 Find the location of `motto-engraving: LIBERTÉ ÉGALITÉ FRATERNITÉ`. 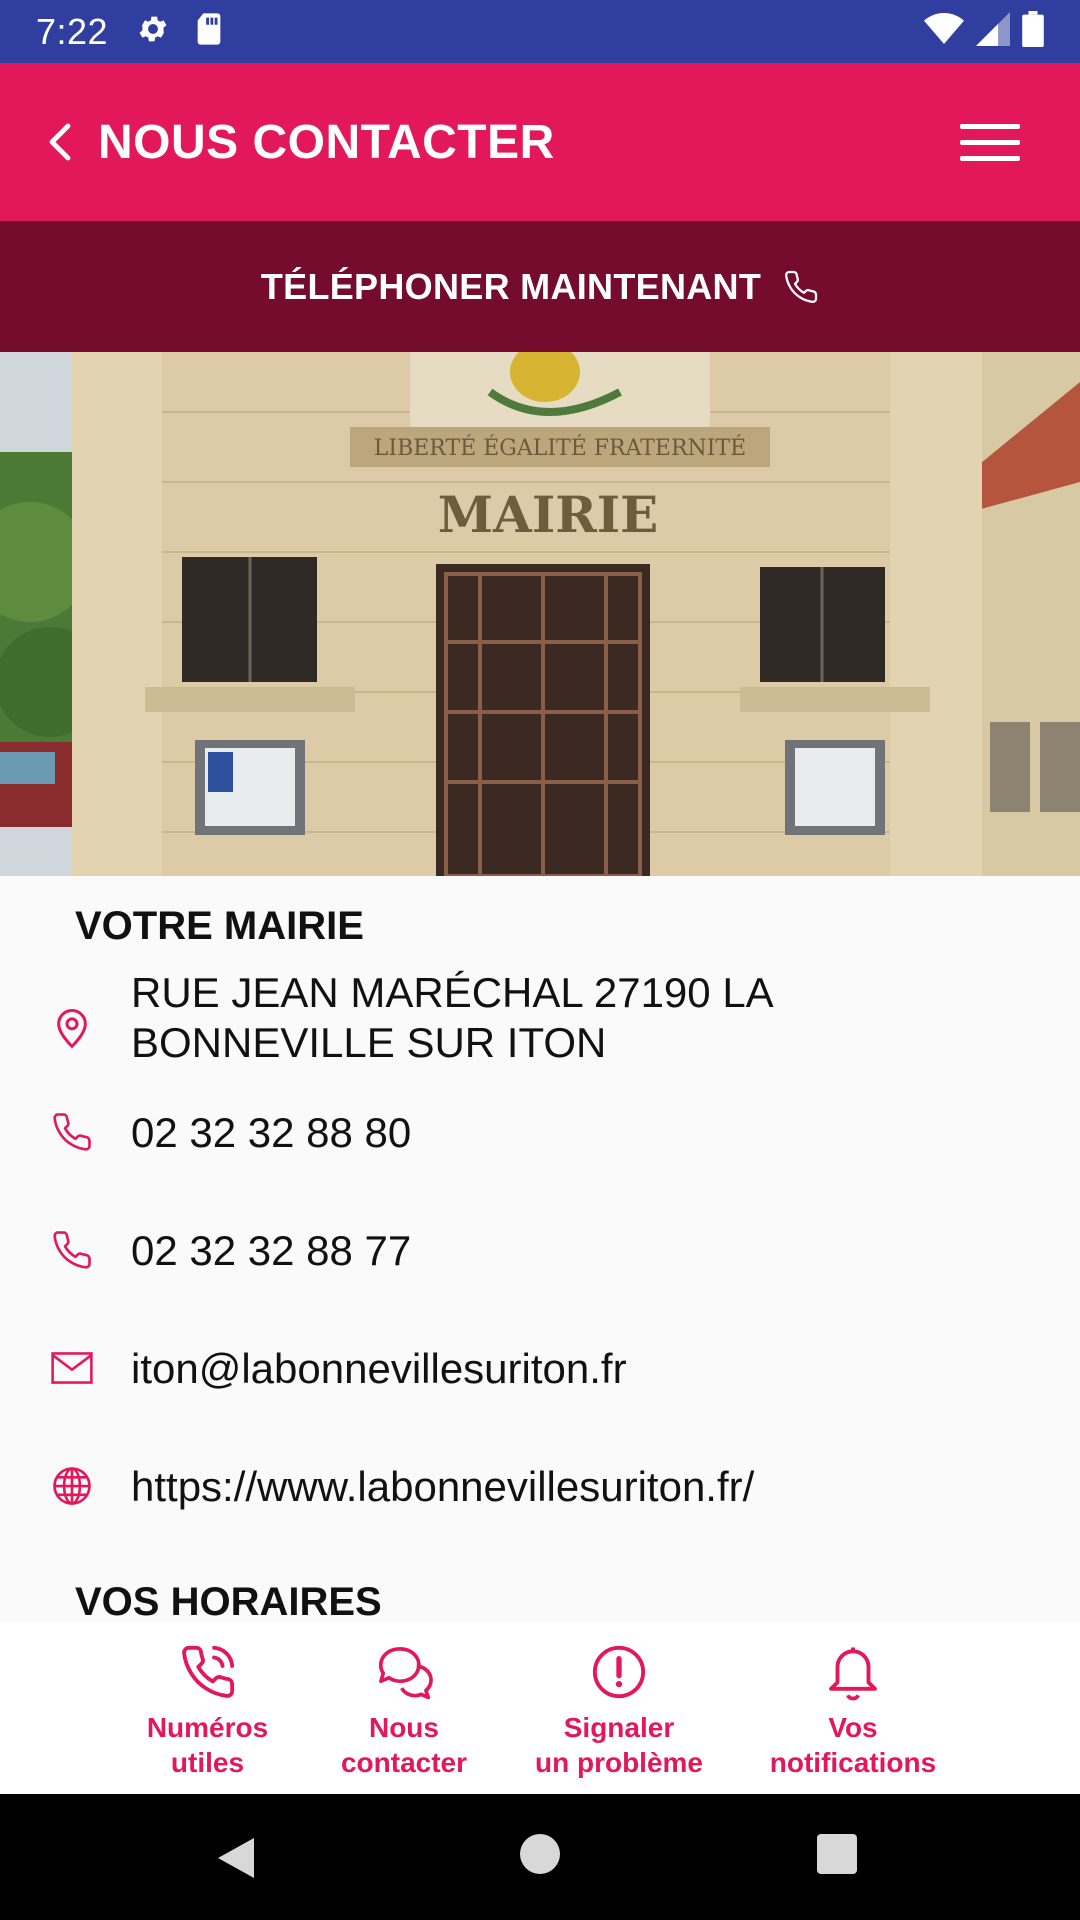

motto-engraving: LIBERTÉ ÉGALITÉ FRATERNITÉ is located at coordinates (560, 447).